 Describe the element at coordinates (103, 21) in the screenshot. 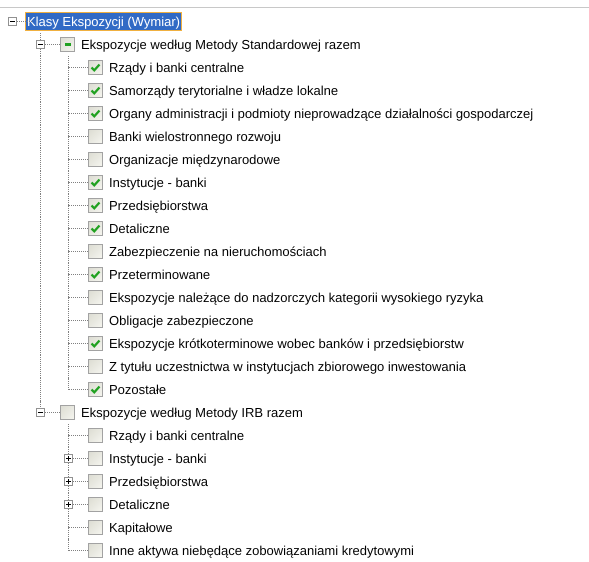

I see `tree-item-label: Klasy Ekspozycji (Wymiar)` at that location.